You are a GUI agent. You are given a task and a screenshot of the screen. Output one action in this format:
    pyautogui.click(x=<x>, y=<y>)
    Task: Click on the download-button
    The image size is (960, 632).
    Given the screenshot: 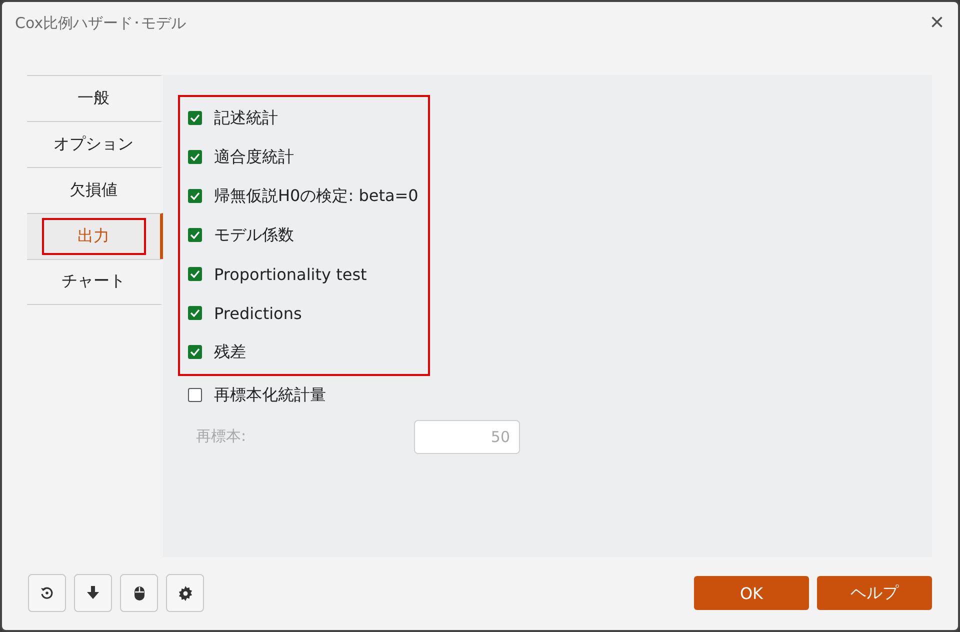 What is the action you would take?
    pyautogui.click(x=93, y=593)
    